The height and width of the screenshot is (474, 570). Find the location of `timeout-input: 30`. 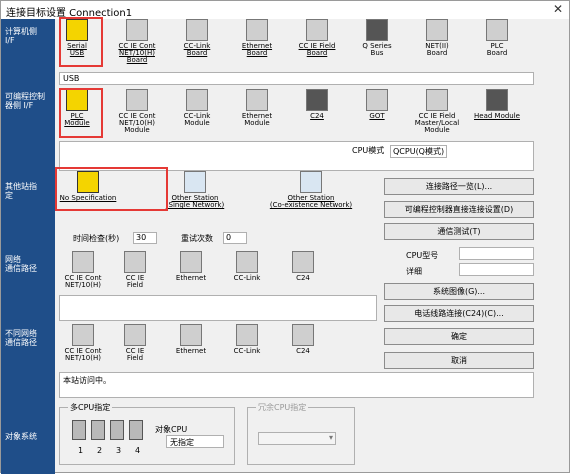

timeout-input: 30 is located at coordinates (145, 238).